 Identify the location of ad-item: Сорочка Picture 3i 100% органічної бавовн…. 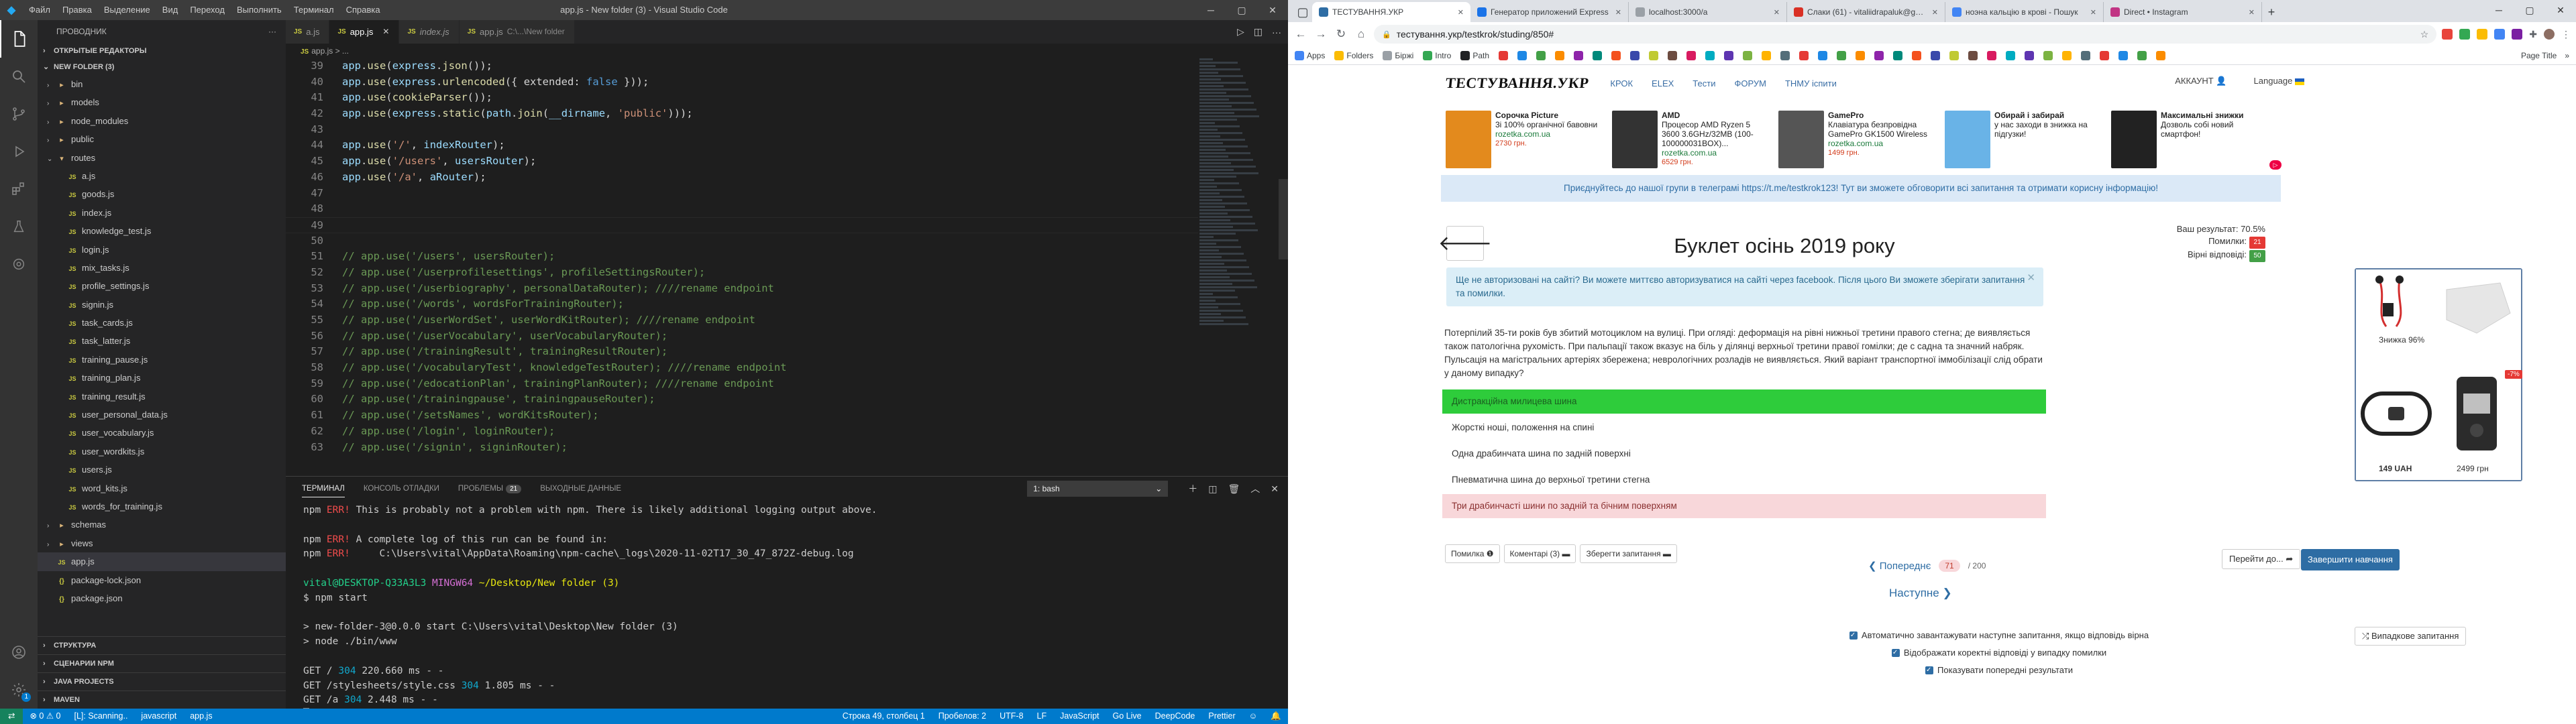
(1525, 141).